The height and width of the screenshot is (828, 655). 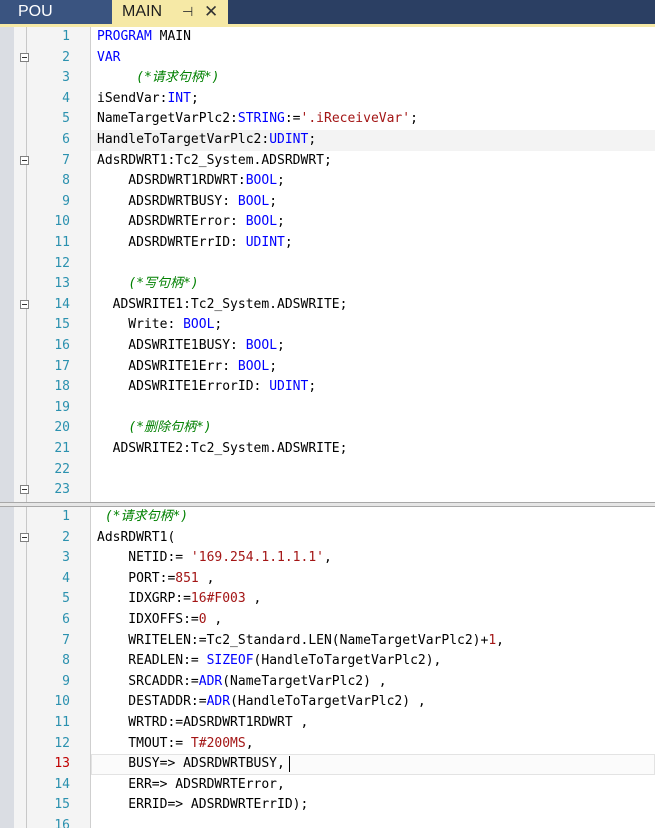 What do you see at coordinates (327, 140) in the screenshot?
I see `code-line: 6 HandleToTargetVarPlc2:UDINT;` at bounding box center [327, 140].